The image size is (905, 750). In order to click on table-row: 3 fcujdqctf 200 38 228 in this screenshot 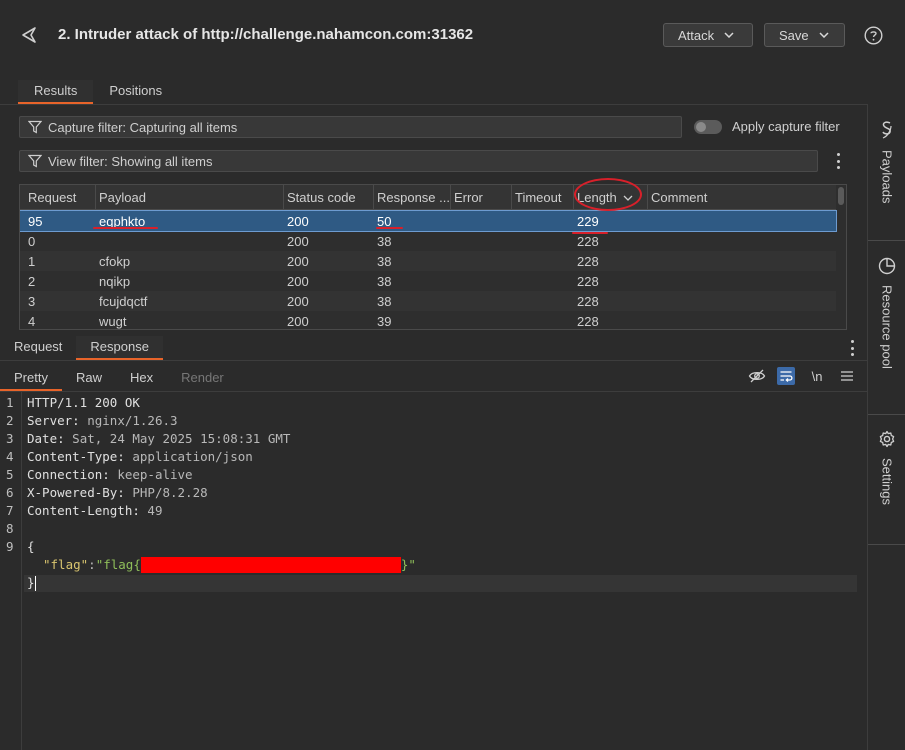, I will do `click(428, 301)`.